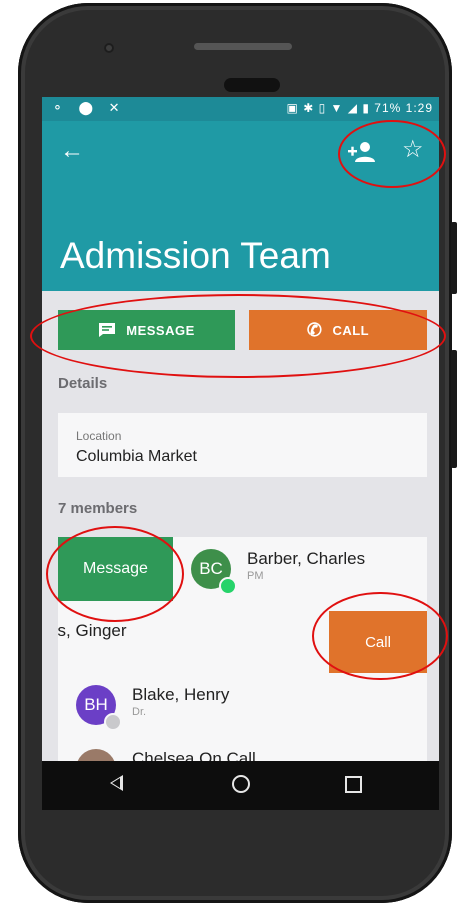 The image size is (470, 909). I want to click on signal-icons: ▣ ✱ ▯ ▼ ◢ ▮, so click(330, 108).